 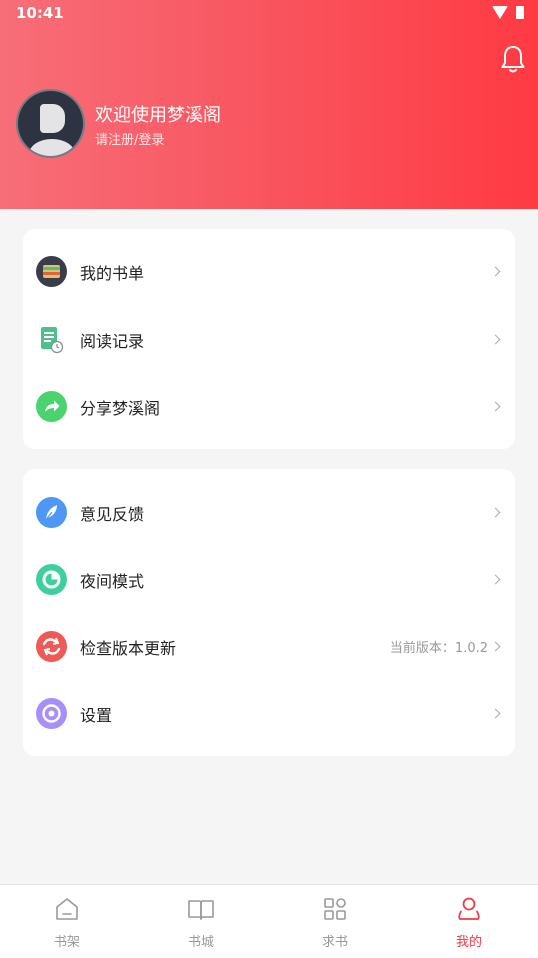 What do you see at coordinates (129, 138) in the screenshot?
I see `login-prompt: 请注册/登录` at bounding box center [129, 138].